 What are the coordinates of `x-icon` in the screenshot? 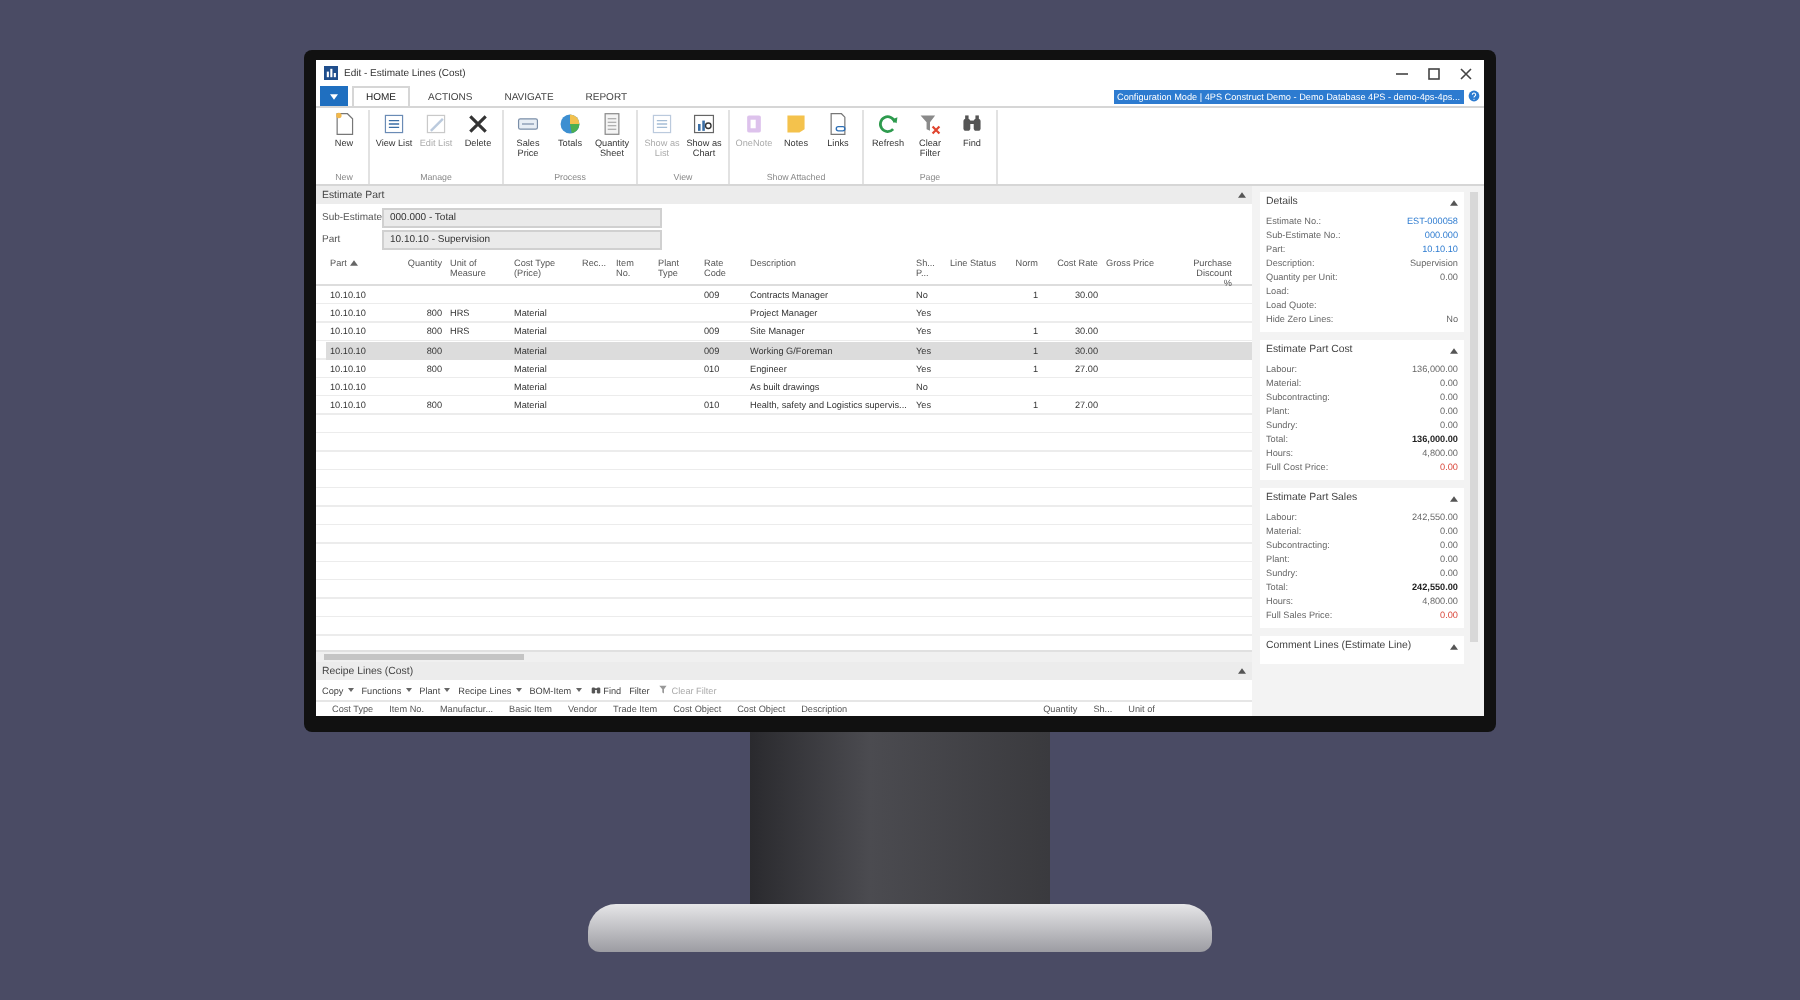 It's located at (478, 124).